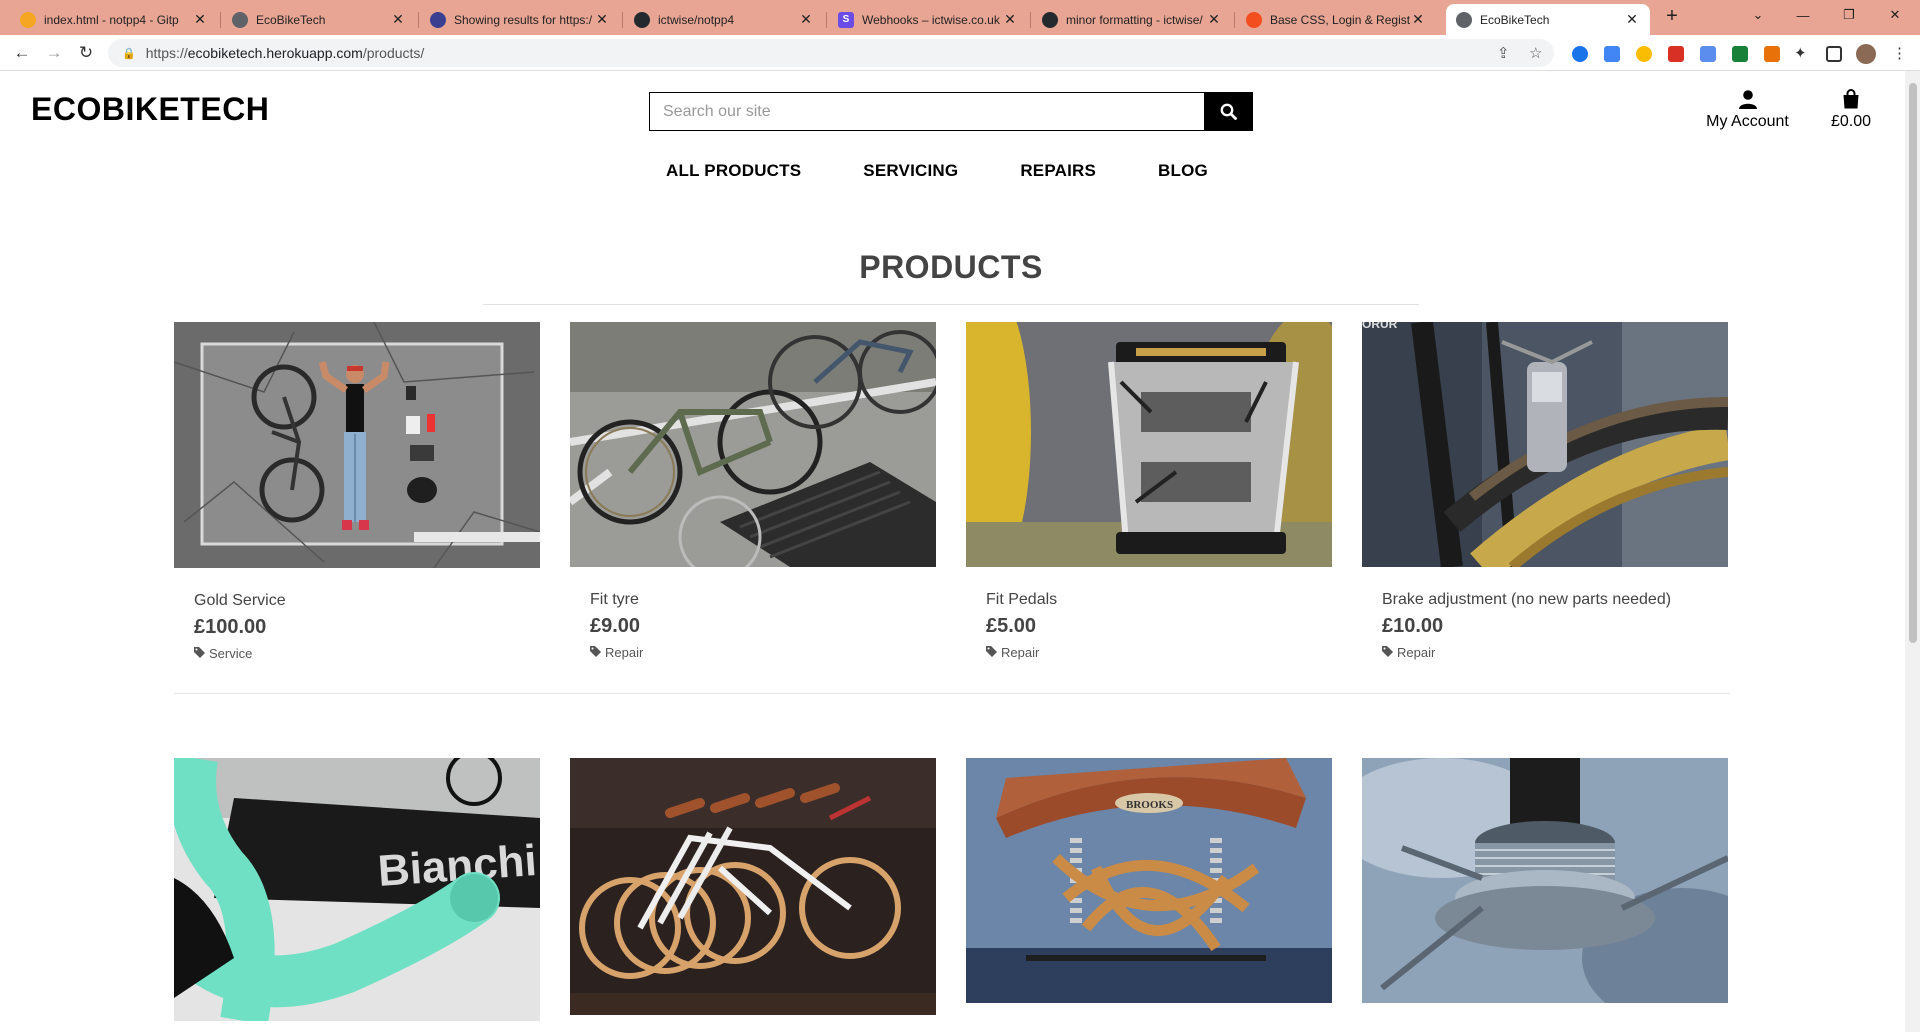  Describe the element at coordinates (319, 19) in the screenshot. I see `browser-tab: EcoBikeTech ✕` at that location.